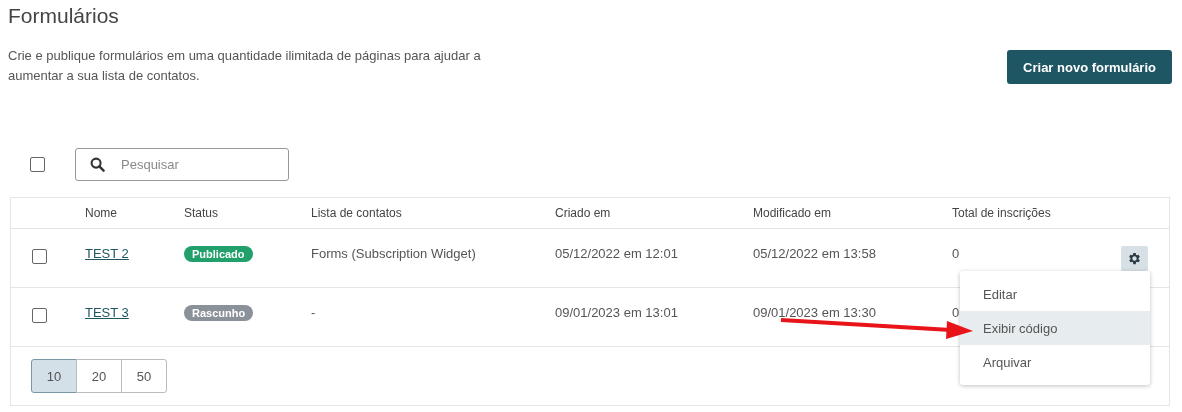  I want to click on menu-item: Editar, so click(1055, 294).